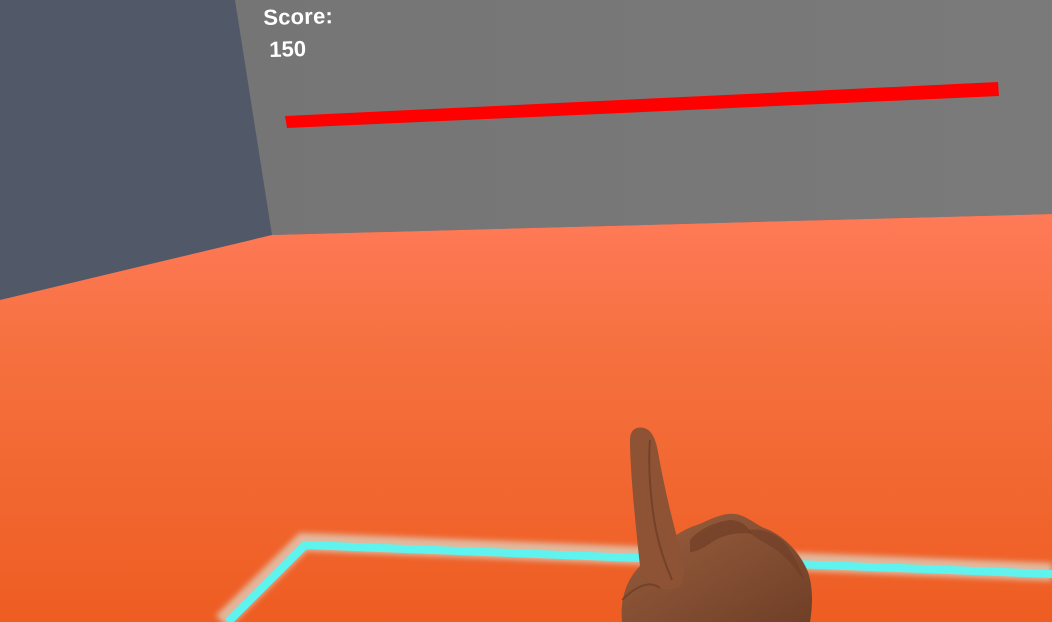  I want to click on score-value: 150, so click(287, 49).